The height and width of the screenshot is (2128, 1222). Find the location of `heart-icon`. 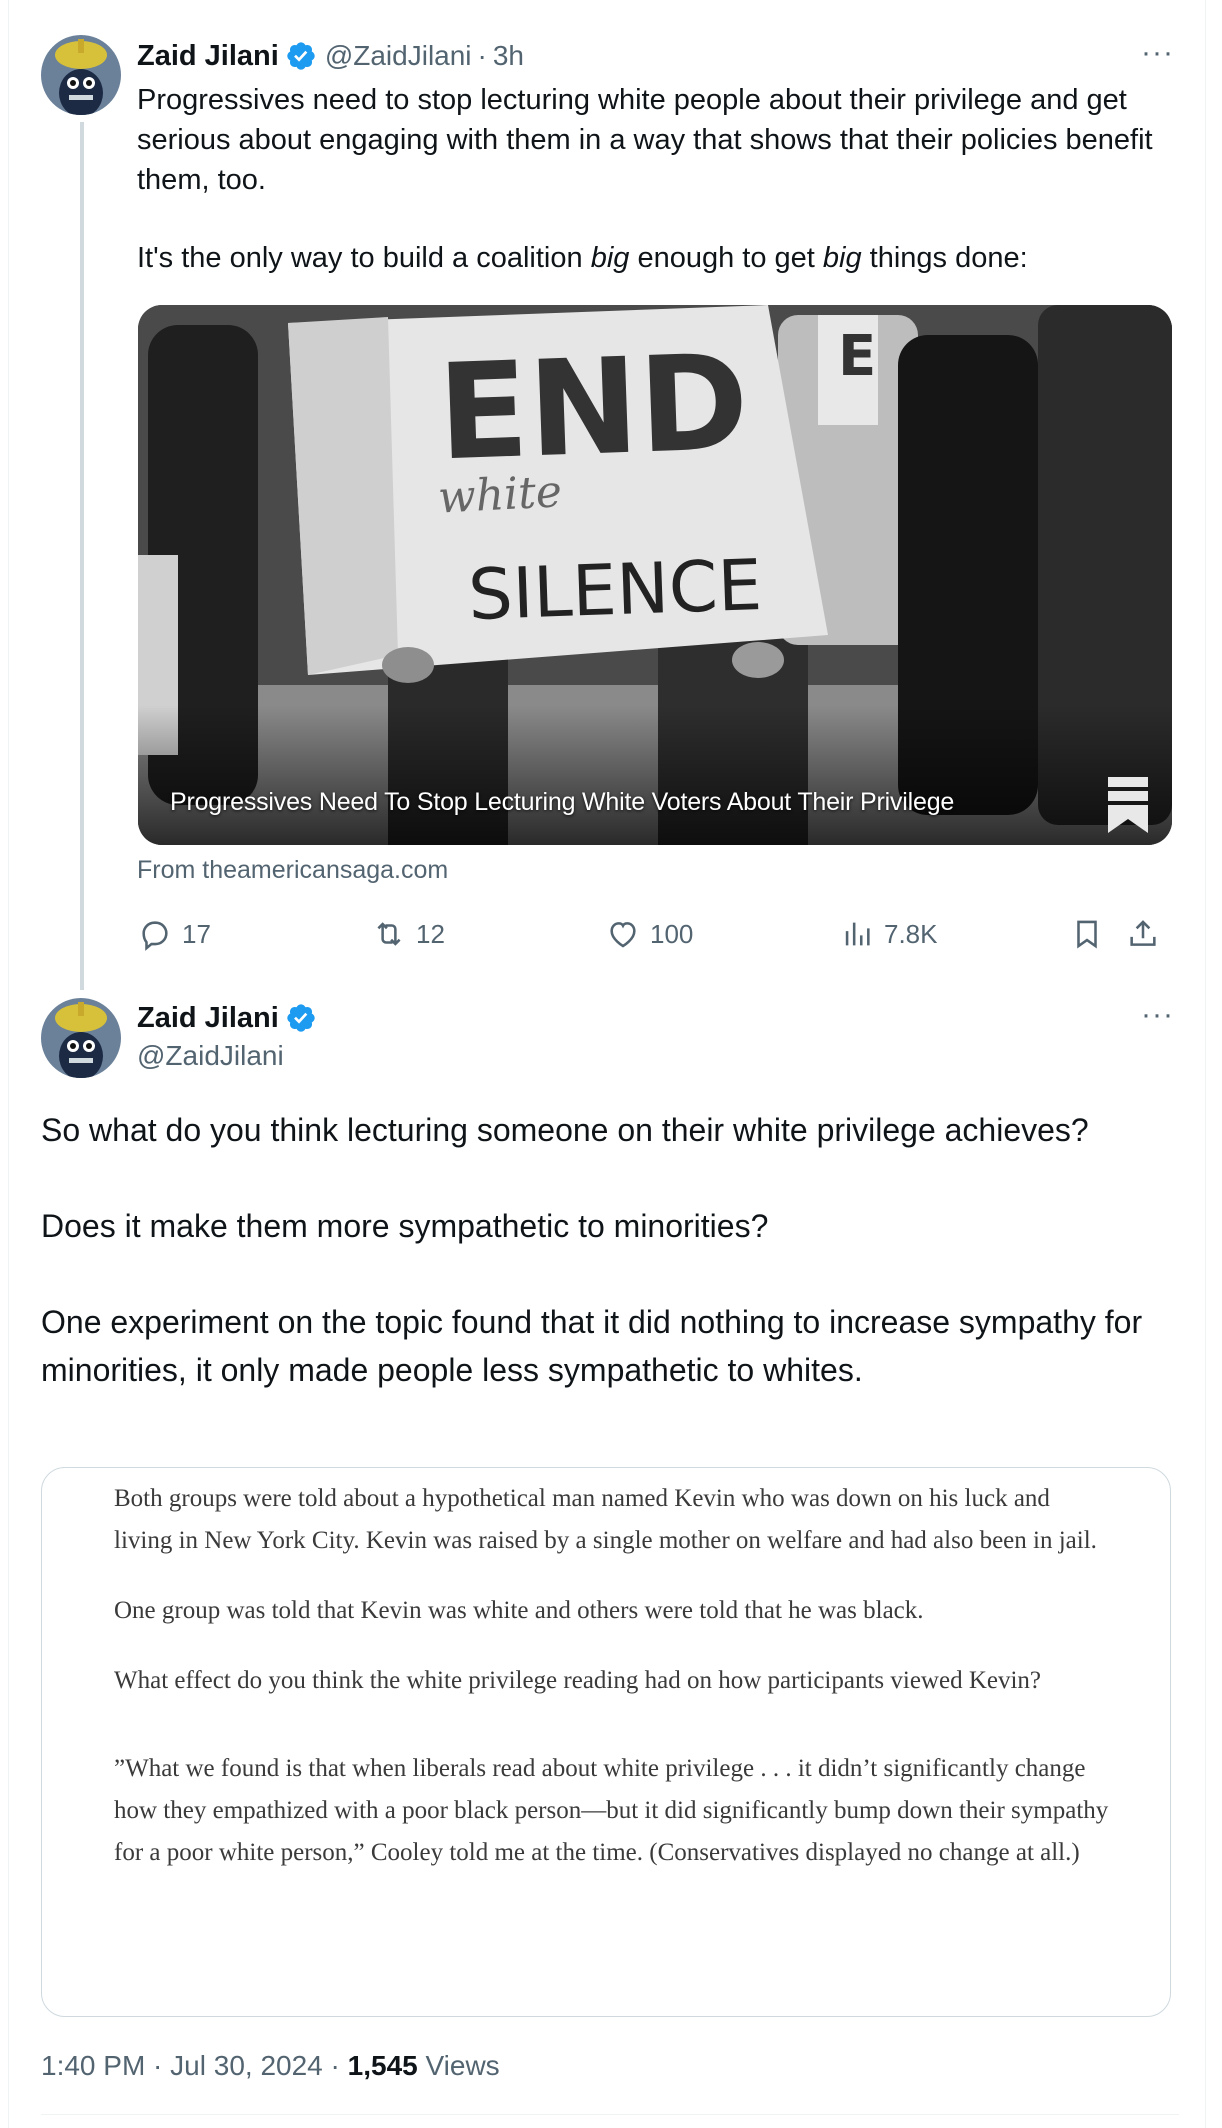

heart-icon is located at coordinates (623, 935).